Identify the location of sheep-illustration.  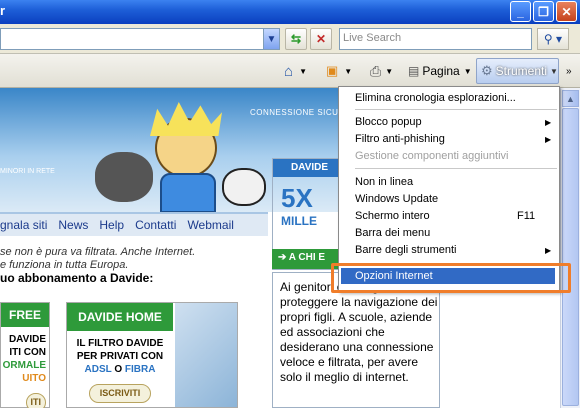
(124, 177).